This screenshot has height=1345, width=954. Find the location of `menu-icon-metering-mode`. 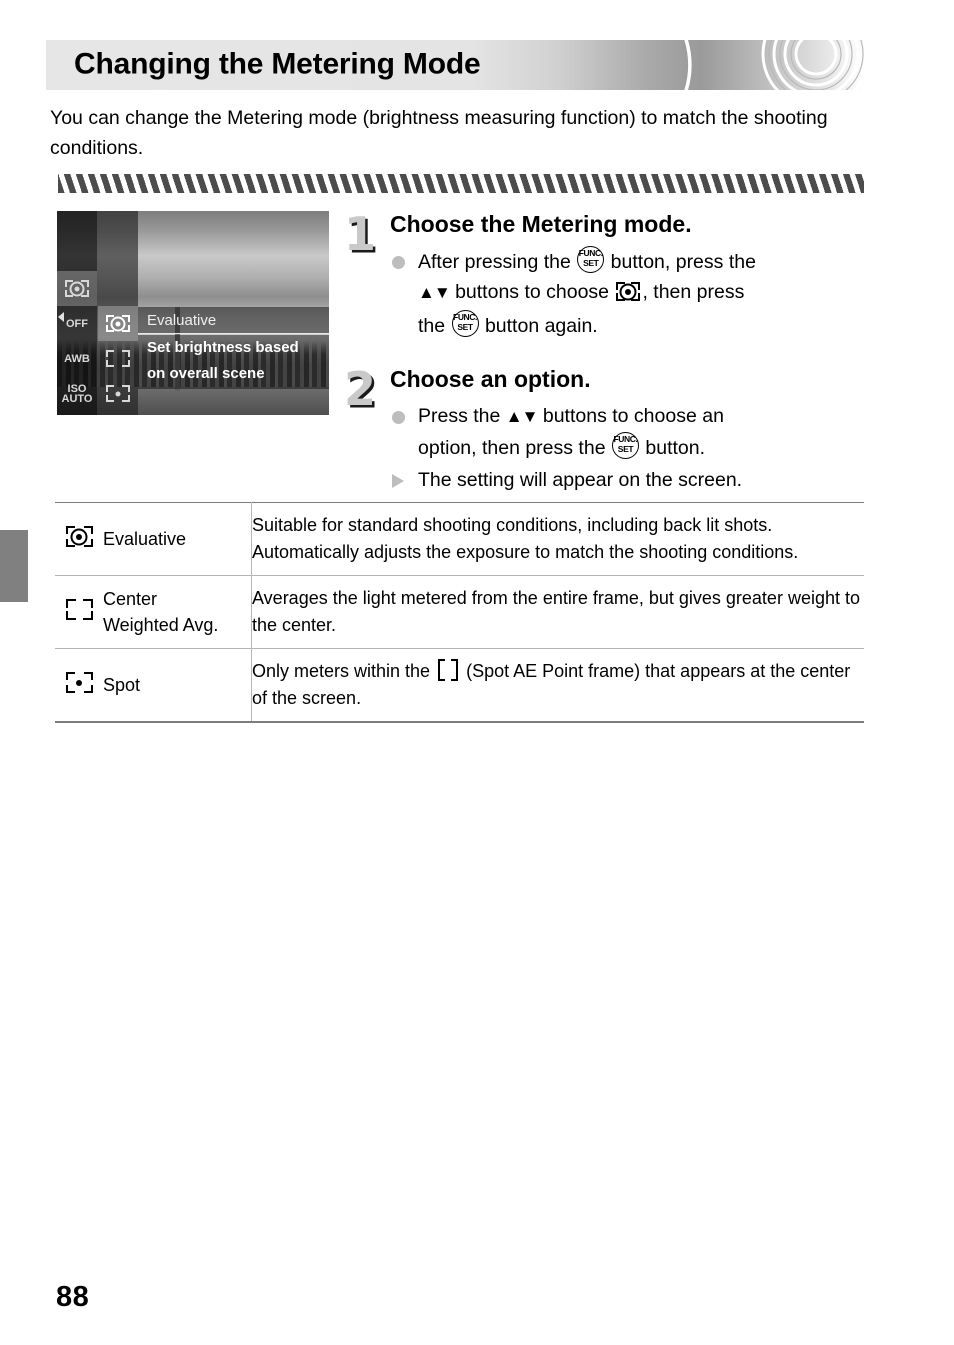

menu-icon-metering-mode is located at coordinates (77, 288).